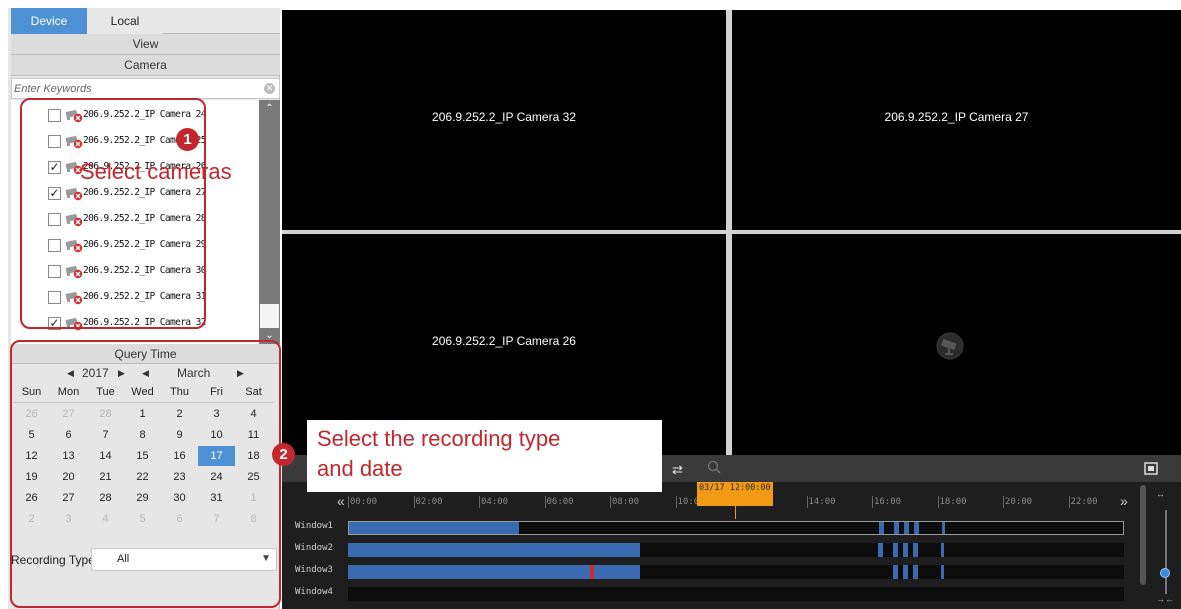  Describe the element at coordinates (266, 558) in the screenshot. I see `chevron-down-icon: ▼` at that location.